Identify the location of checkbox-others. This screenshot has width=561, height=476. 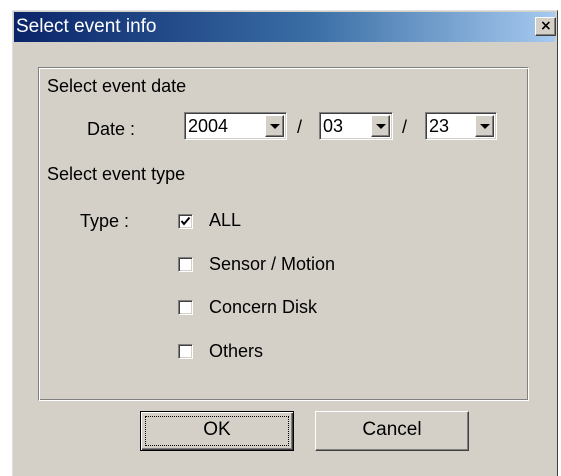
(185, 351).